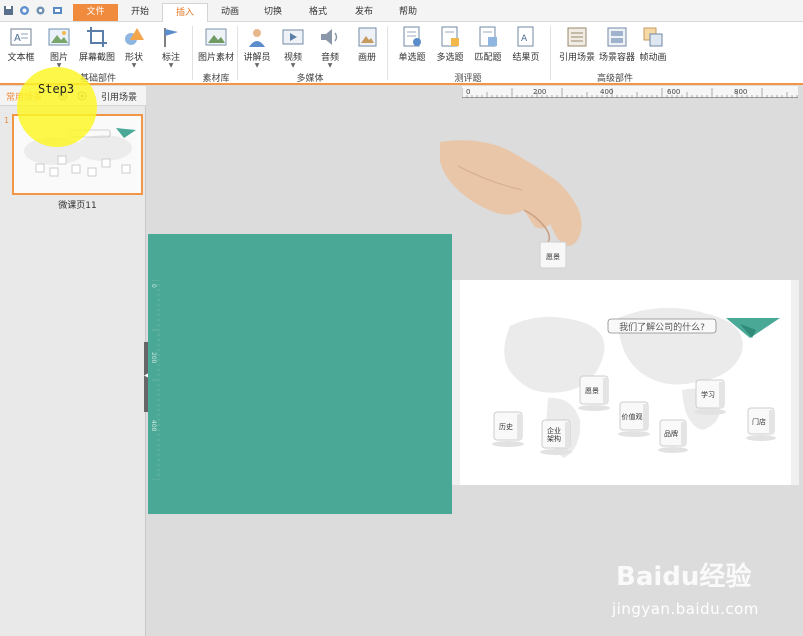 The height and width of the screenshot is (636, 803). Describe the element at coordinates (57, 107) in the screenshot. I see `step-highlight` at that location.